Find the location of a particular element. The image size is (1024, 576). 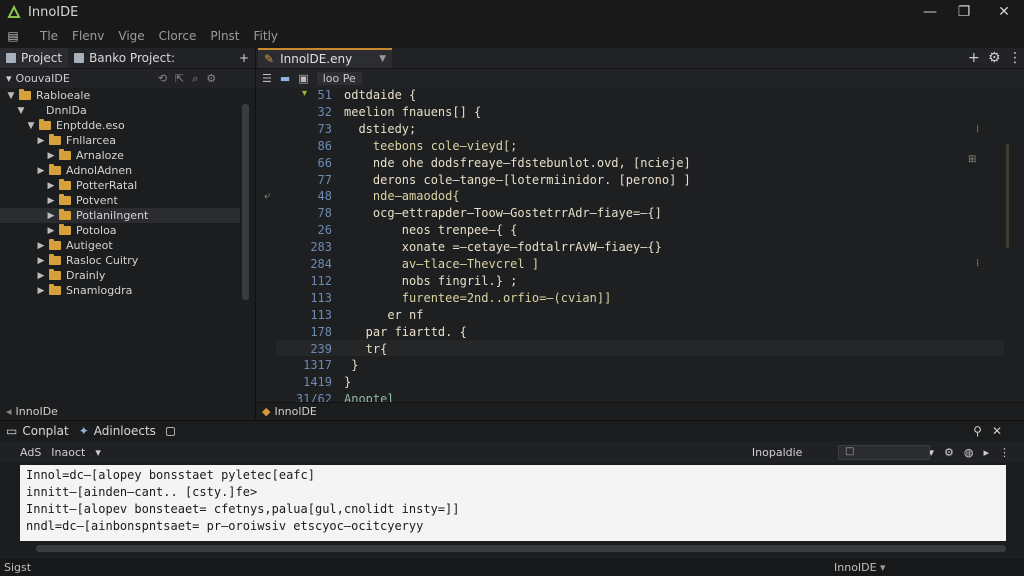

tab-project: Project is located at coordinates (34, 58).